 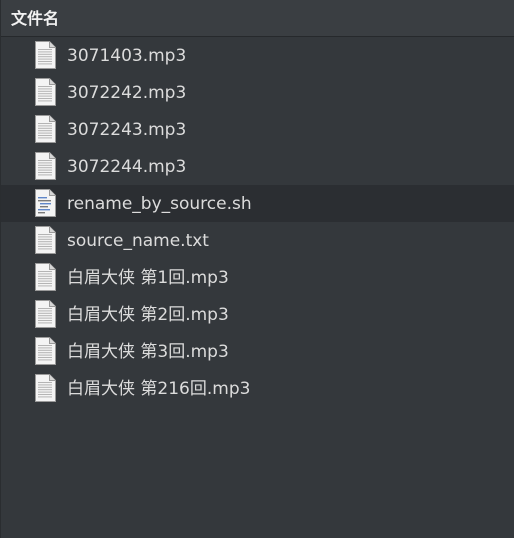 I want to click on file-row: 白眉大侠 第1回.mp3, so click(x=257, y=277).